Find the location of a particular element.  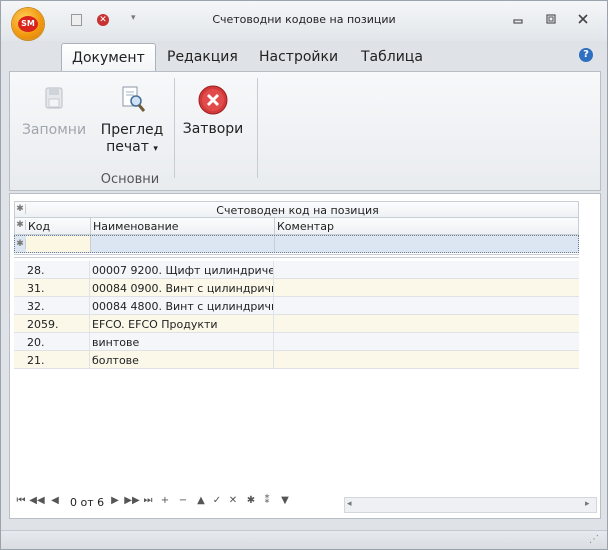

cell-name: болтове is located at coordinates (182, 359).